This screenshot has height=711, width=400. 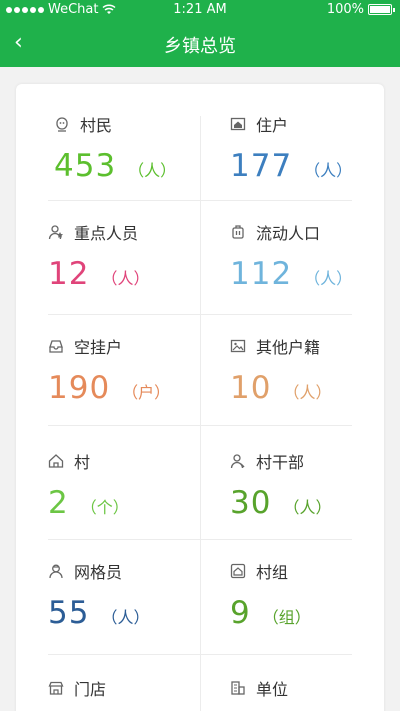 What do you see at coordinates (56, 461) in the screenshot?
I see `village-icon` at bounding box center [56, 461].